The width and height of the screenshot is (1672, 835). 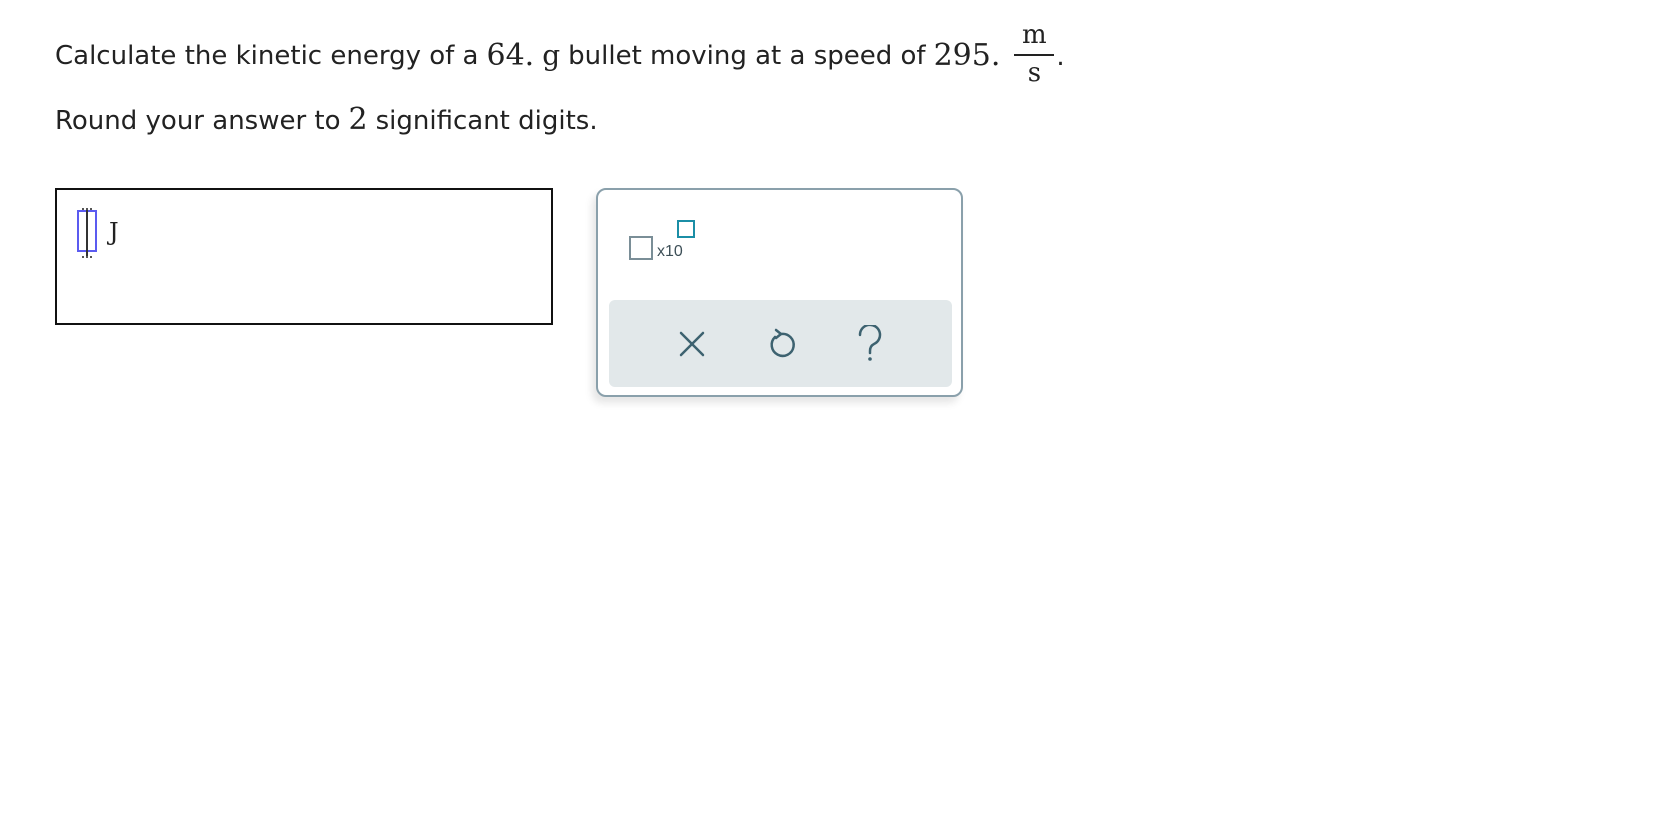 I want to click on scientific-notation-button: x10, so click(x=664, y=242).